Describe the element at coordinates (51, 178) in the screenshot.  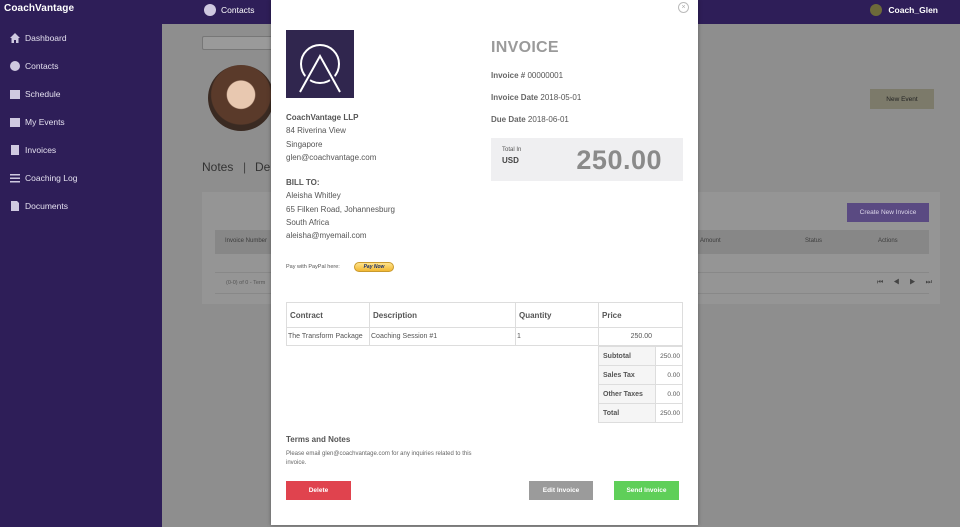
I see `sidebar-item-label: Coaching Log` at that location.